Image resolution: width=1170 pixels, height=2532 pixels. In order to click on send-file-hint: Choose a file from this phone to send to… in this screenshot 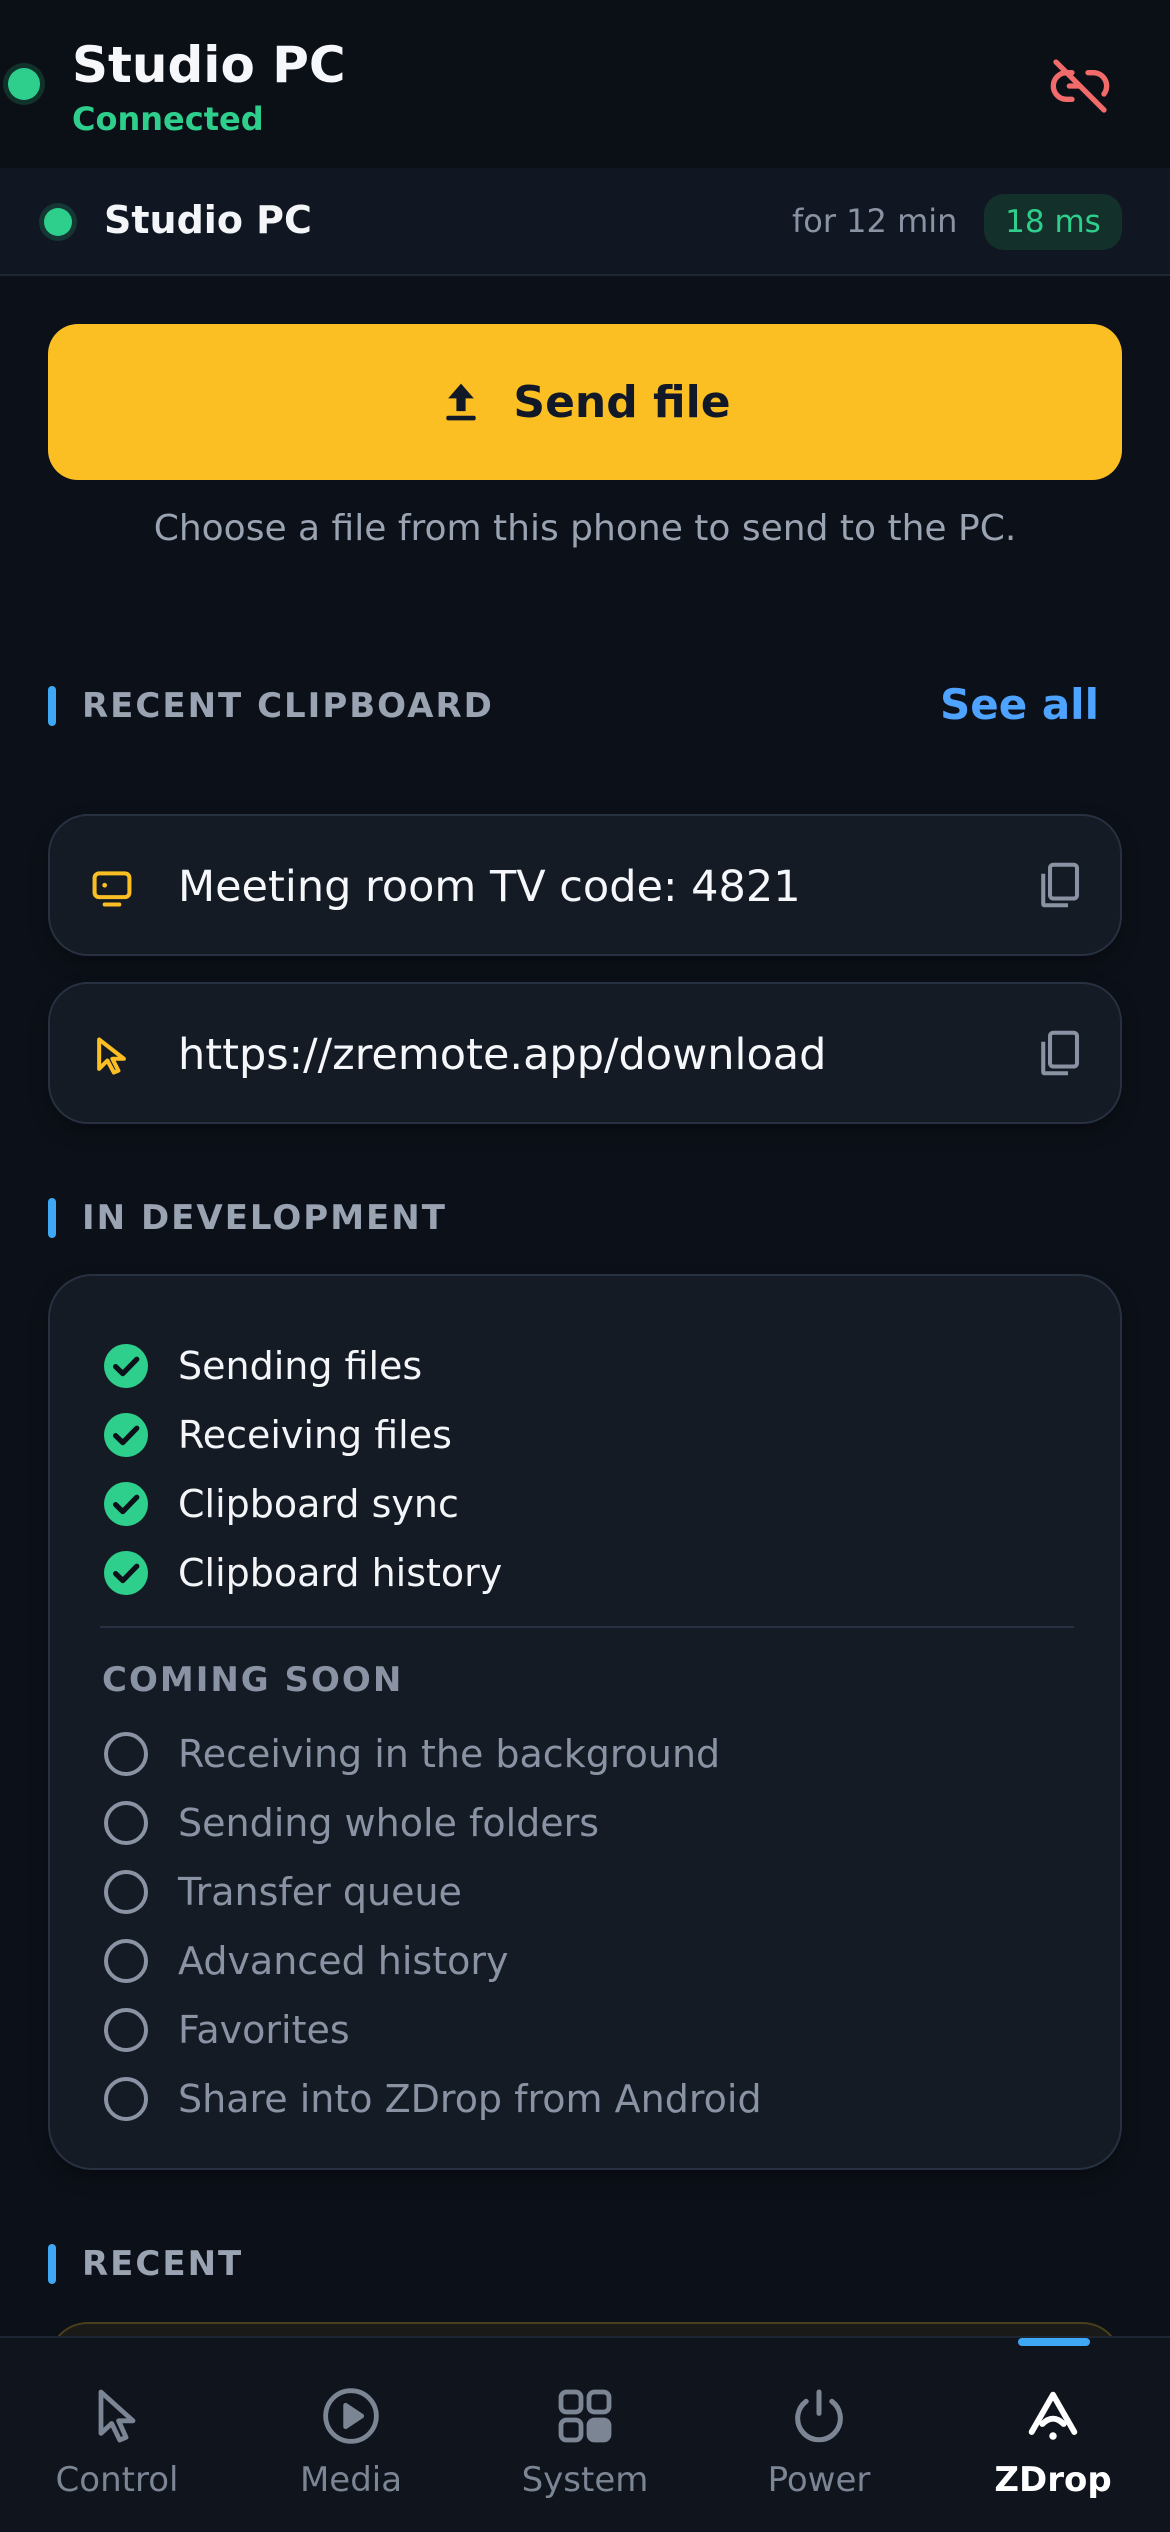, I will do `click(585, 528)`.